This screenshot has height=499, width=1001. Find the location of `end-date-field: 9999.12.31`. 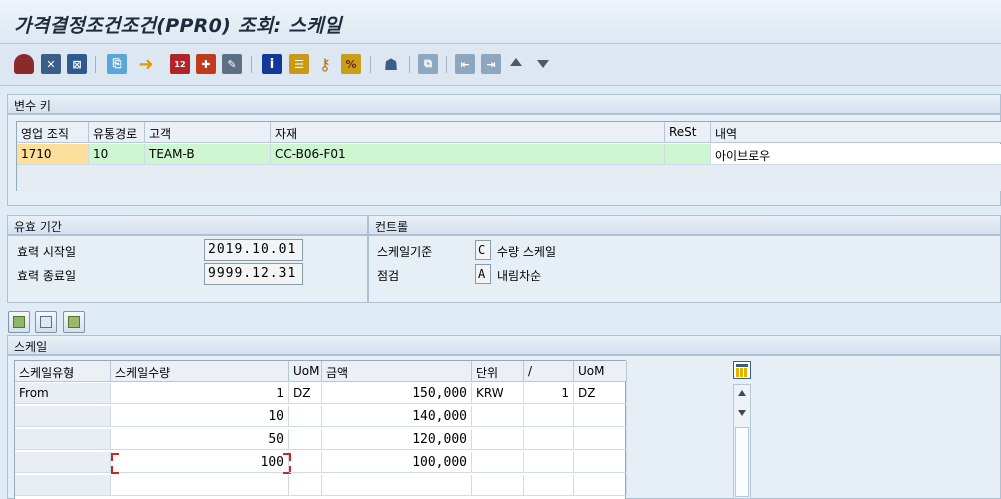

end-date-field: 9999.12.31 is located at coordinates (253, 274).